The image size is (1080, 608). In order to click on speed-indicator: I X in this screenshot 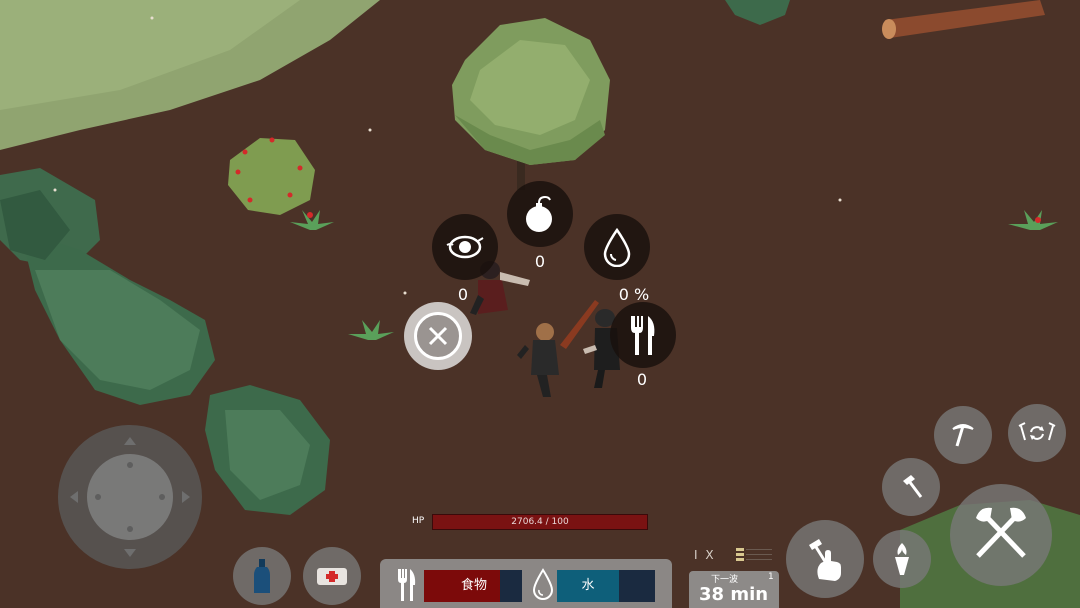, I will do `click(705, 555)`.